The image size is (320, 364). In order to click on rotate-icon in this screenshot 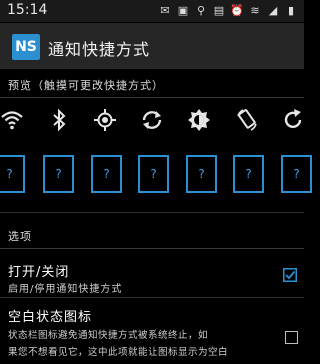, I will do `click(247, 120)`.